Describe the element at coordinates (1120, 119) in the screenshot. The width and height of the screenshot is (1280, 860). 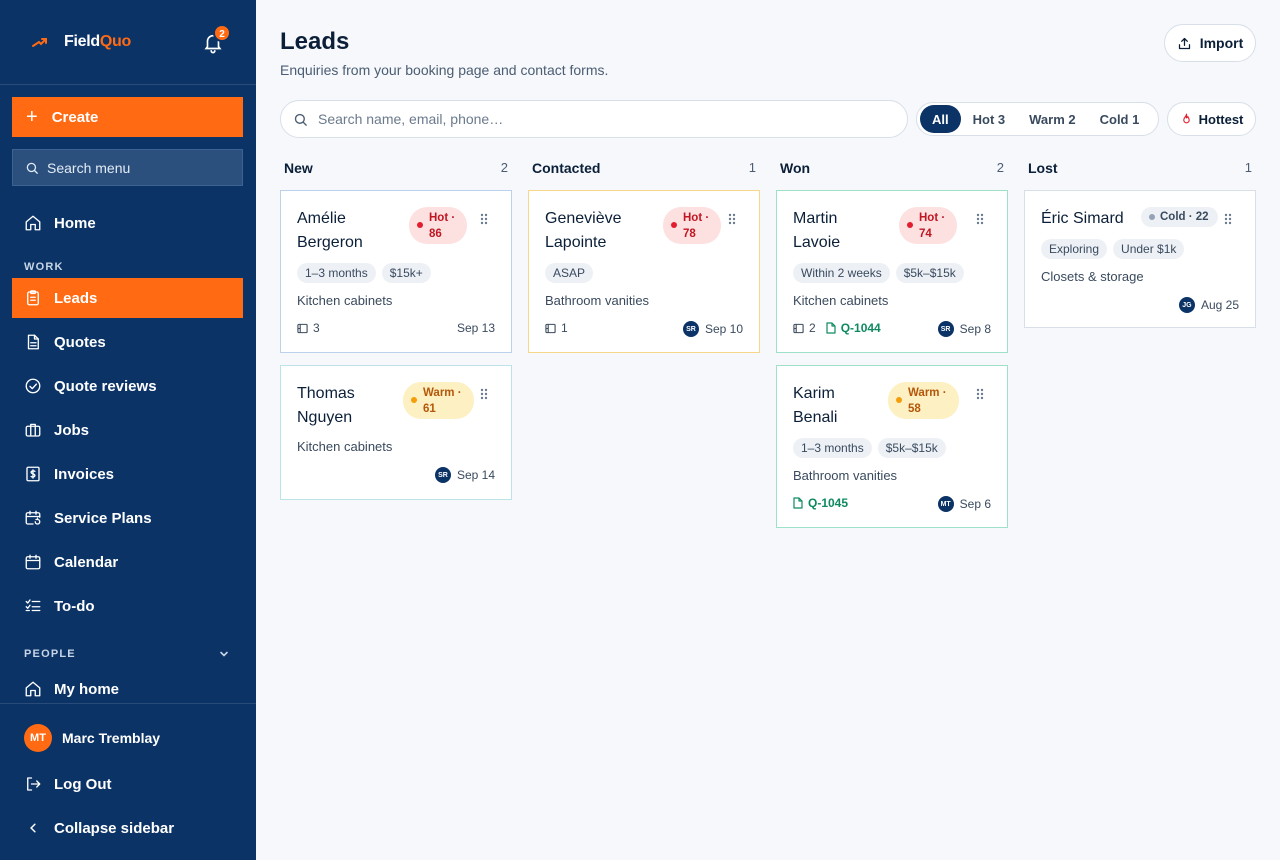
I see `filter-cold: Cold 1` at that location.